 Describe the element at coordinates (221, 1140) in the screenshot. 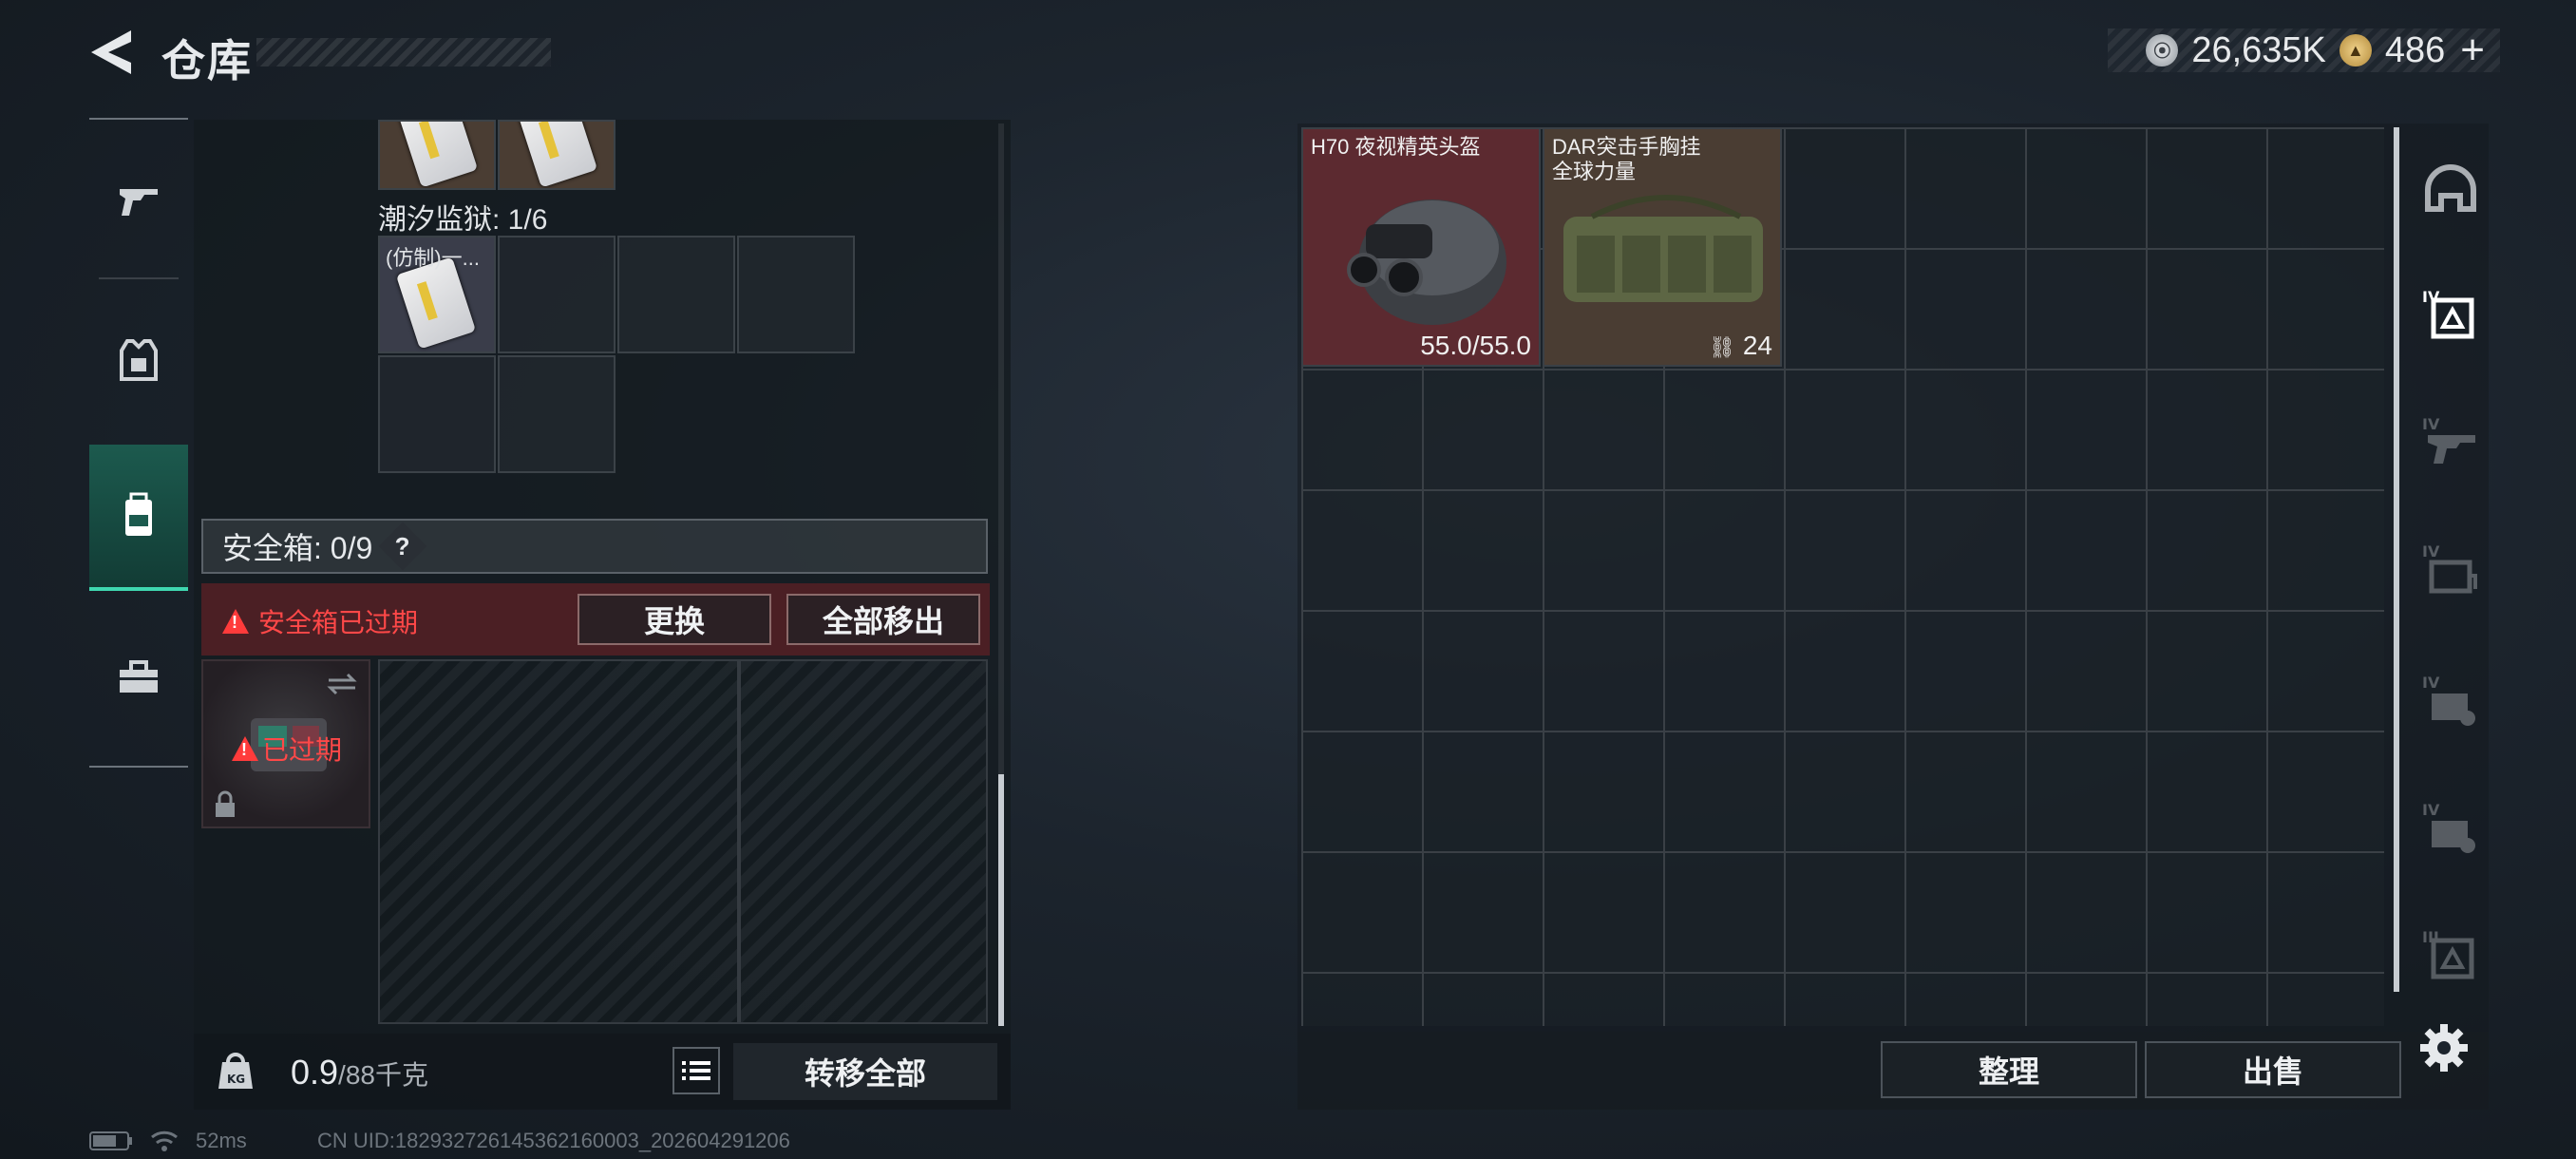

I see `ping-readout: 52ms` at that location.